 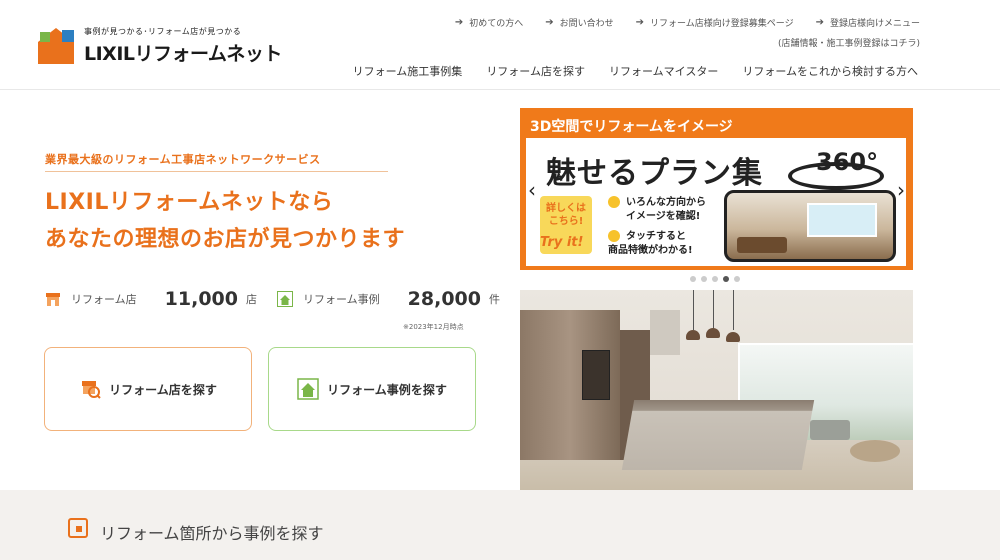 I want to click on find-case-button: リフォーム事例を探す, so click(x=372, y=389).